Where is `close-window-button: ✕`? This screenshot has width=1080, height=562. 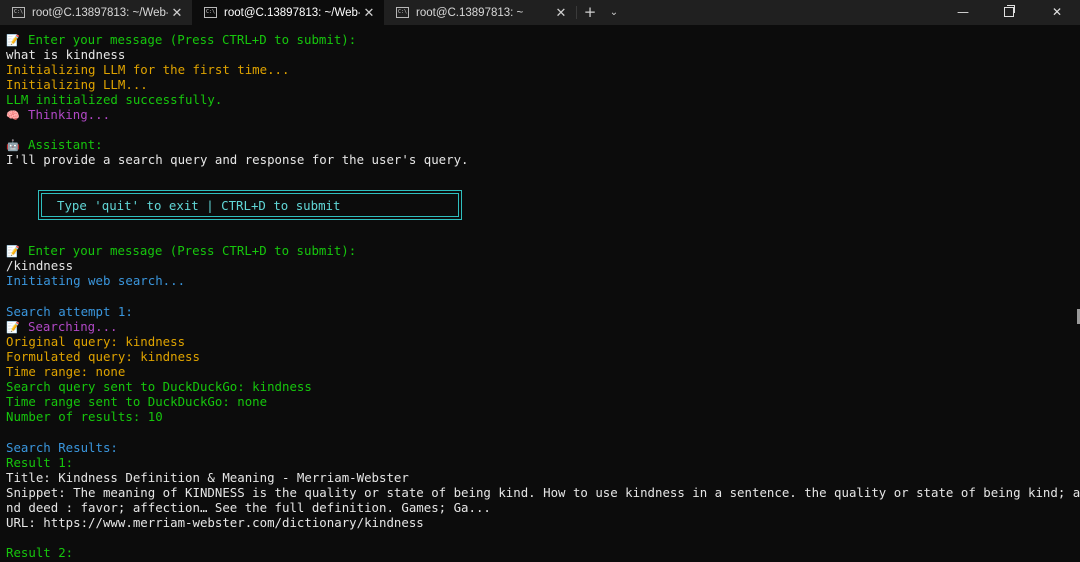 close-window-button: ✕ is located at coordinates (1057, 12).